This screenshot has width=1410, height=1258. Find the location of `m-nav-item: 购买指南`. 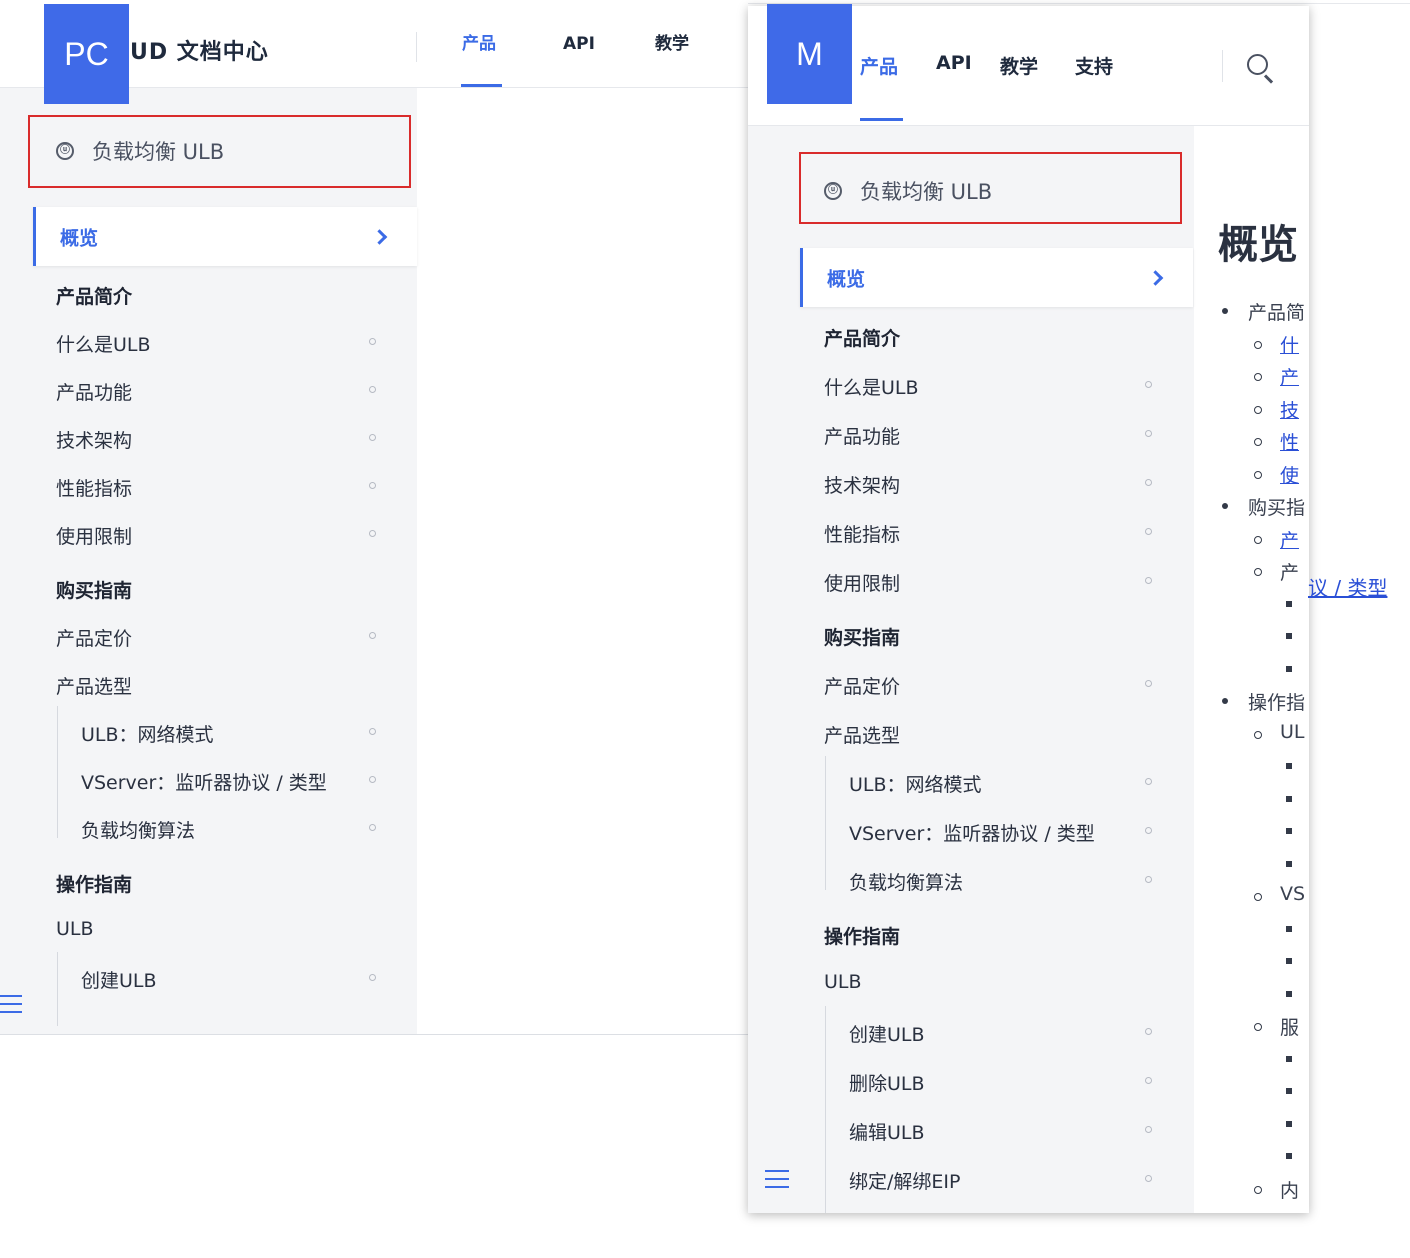

m-nav-item: 购买指南 is located at coordinates (862, 636).